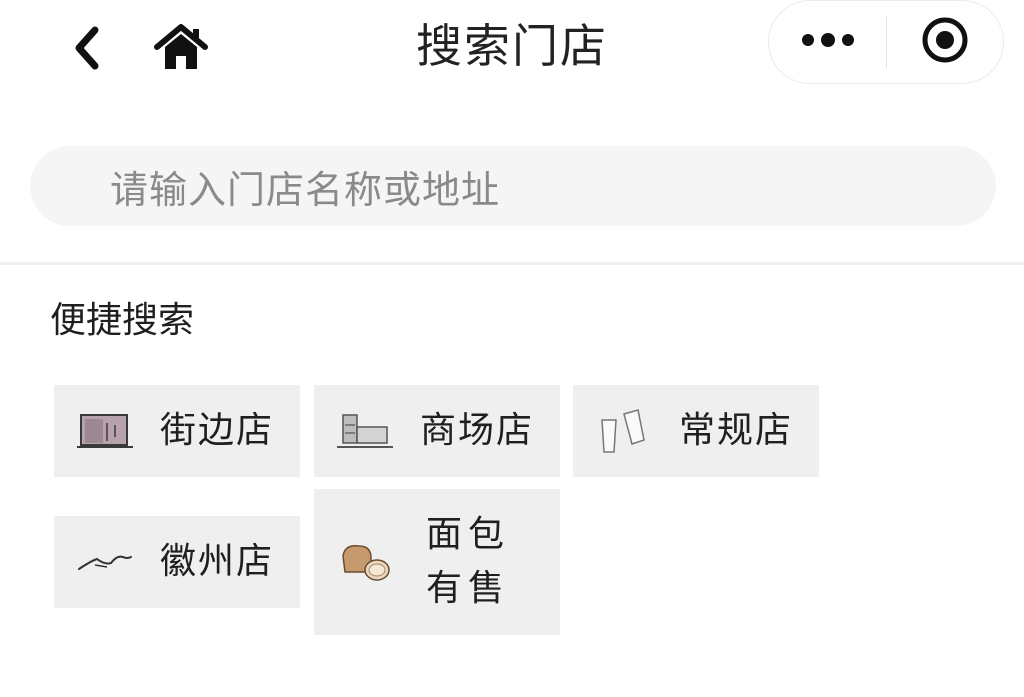 The height and width of the screenshot is (697, 1024). I want to click on tile-label: 面包有售, so click(467, 561).